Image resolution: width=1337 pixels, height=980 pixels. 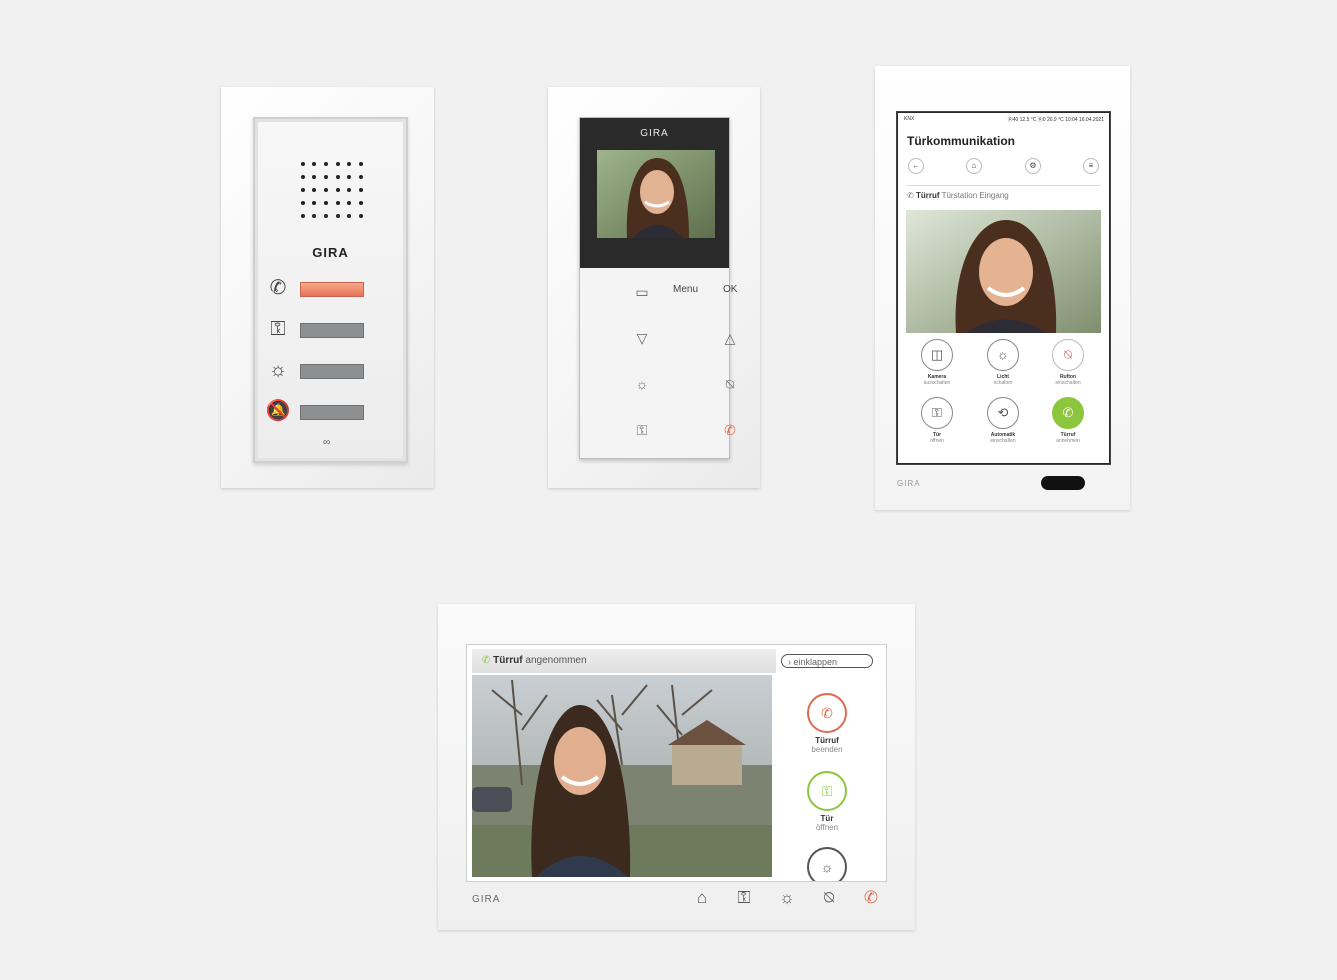 I want to click on light-button: ☼, so click(x=827, y=864).